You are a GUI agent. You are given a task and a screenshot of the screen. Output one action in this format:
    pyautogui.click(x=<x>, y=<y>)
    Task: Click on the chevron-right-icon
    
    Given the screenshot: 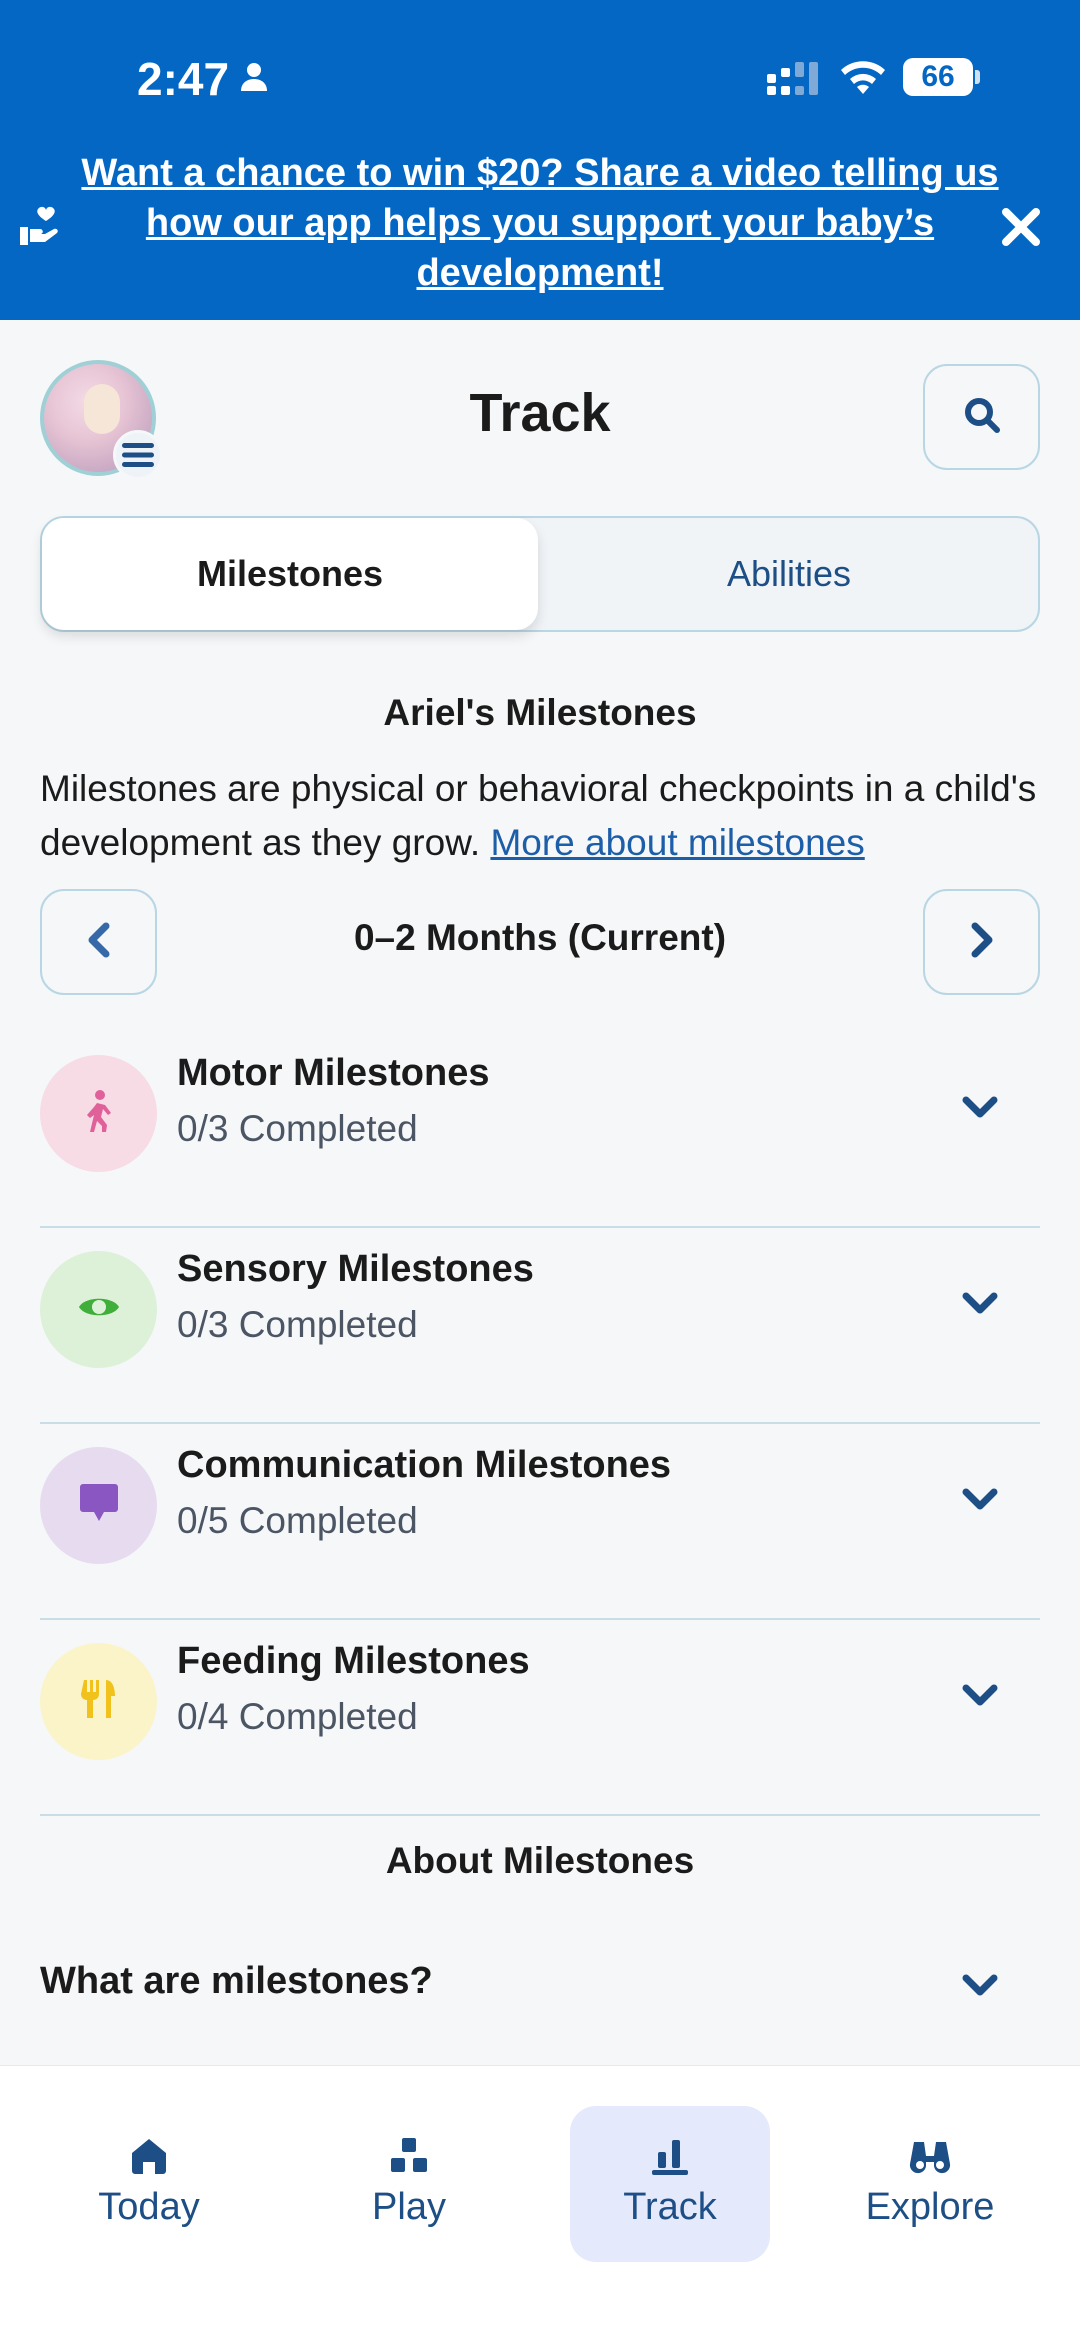 What is the action you would take?
    pyautogui.click(x=982, y=942)
    